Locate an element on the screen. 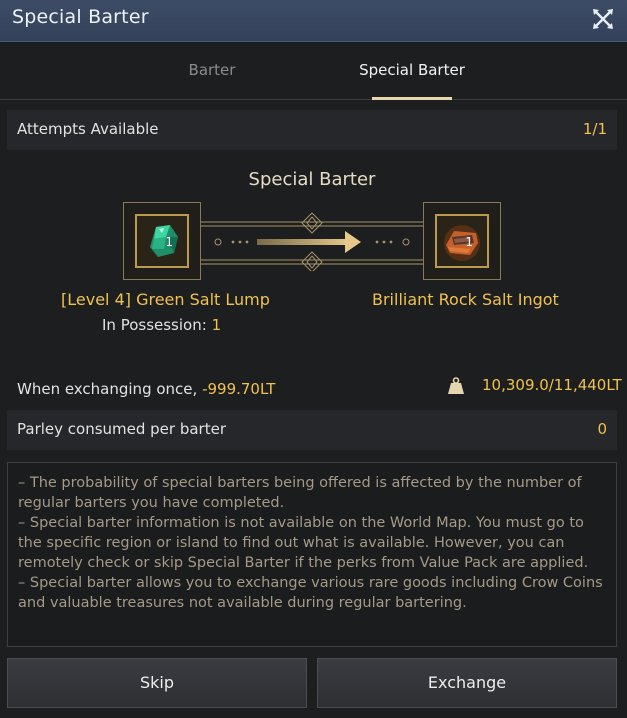 The image size is (627, 718). attempts-label: Attempts Available is located at coordinates (88, 129).